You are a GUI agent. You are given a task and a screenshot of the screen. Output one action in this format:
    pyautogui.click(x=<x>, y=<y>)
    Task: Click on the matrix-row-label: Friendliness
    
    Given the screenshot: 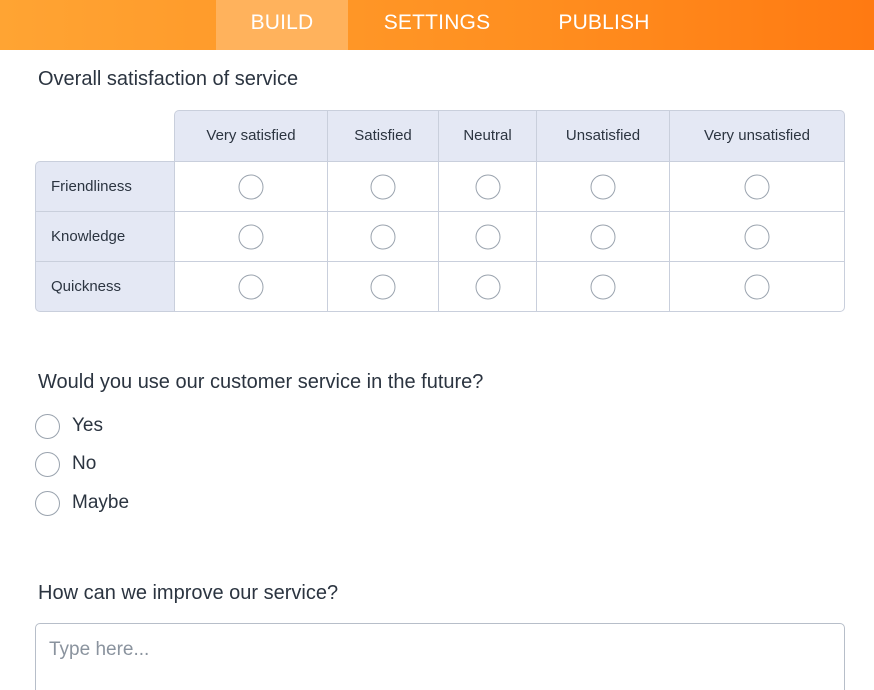 What is the action you would take?
    pyautogui.click(x=105, y=187)
    